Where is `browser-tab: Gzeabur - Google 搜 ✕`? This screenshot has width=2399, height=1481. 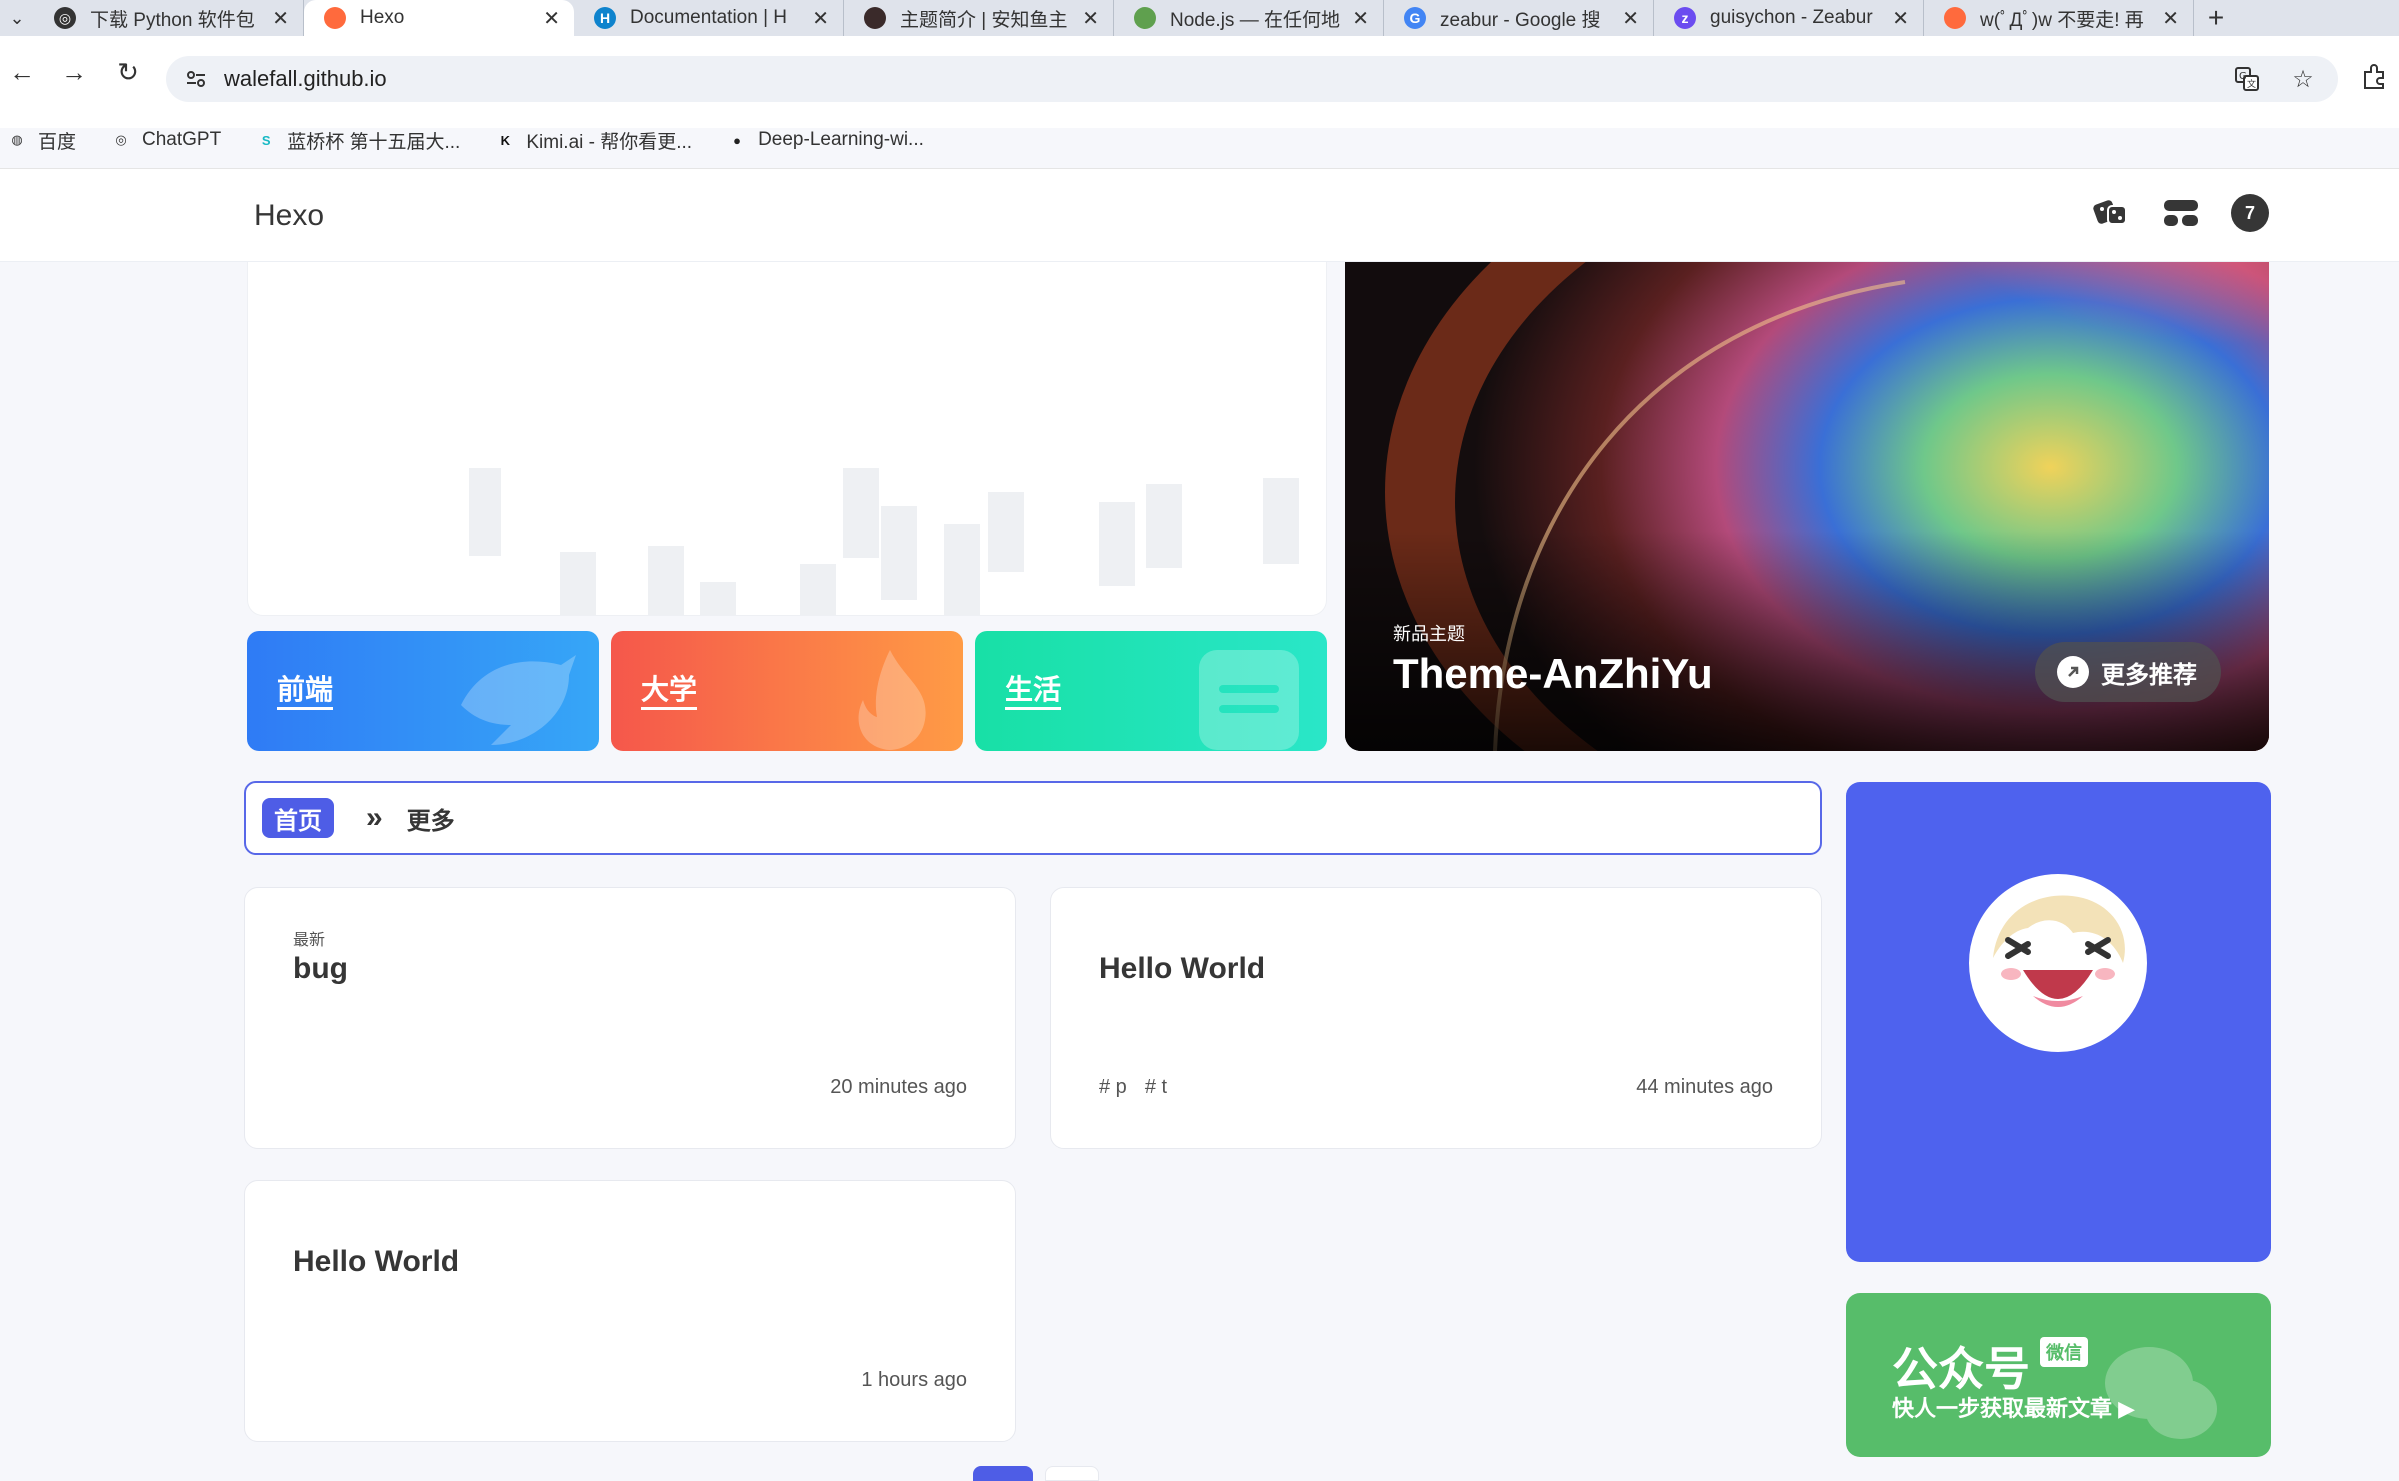 browser-tab: Gzeabur - Google 搜 ✕ is located at coordinates (1519, 18).